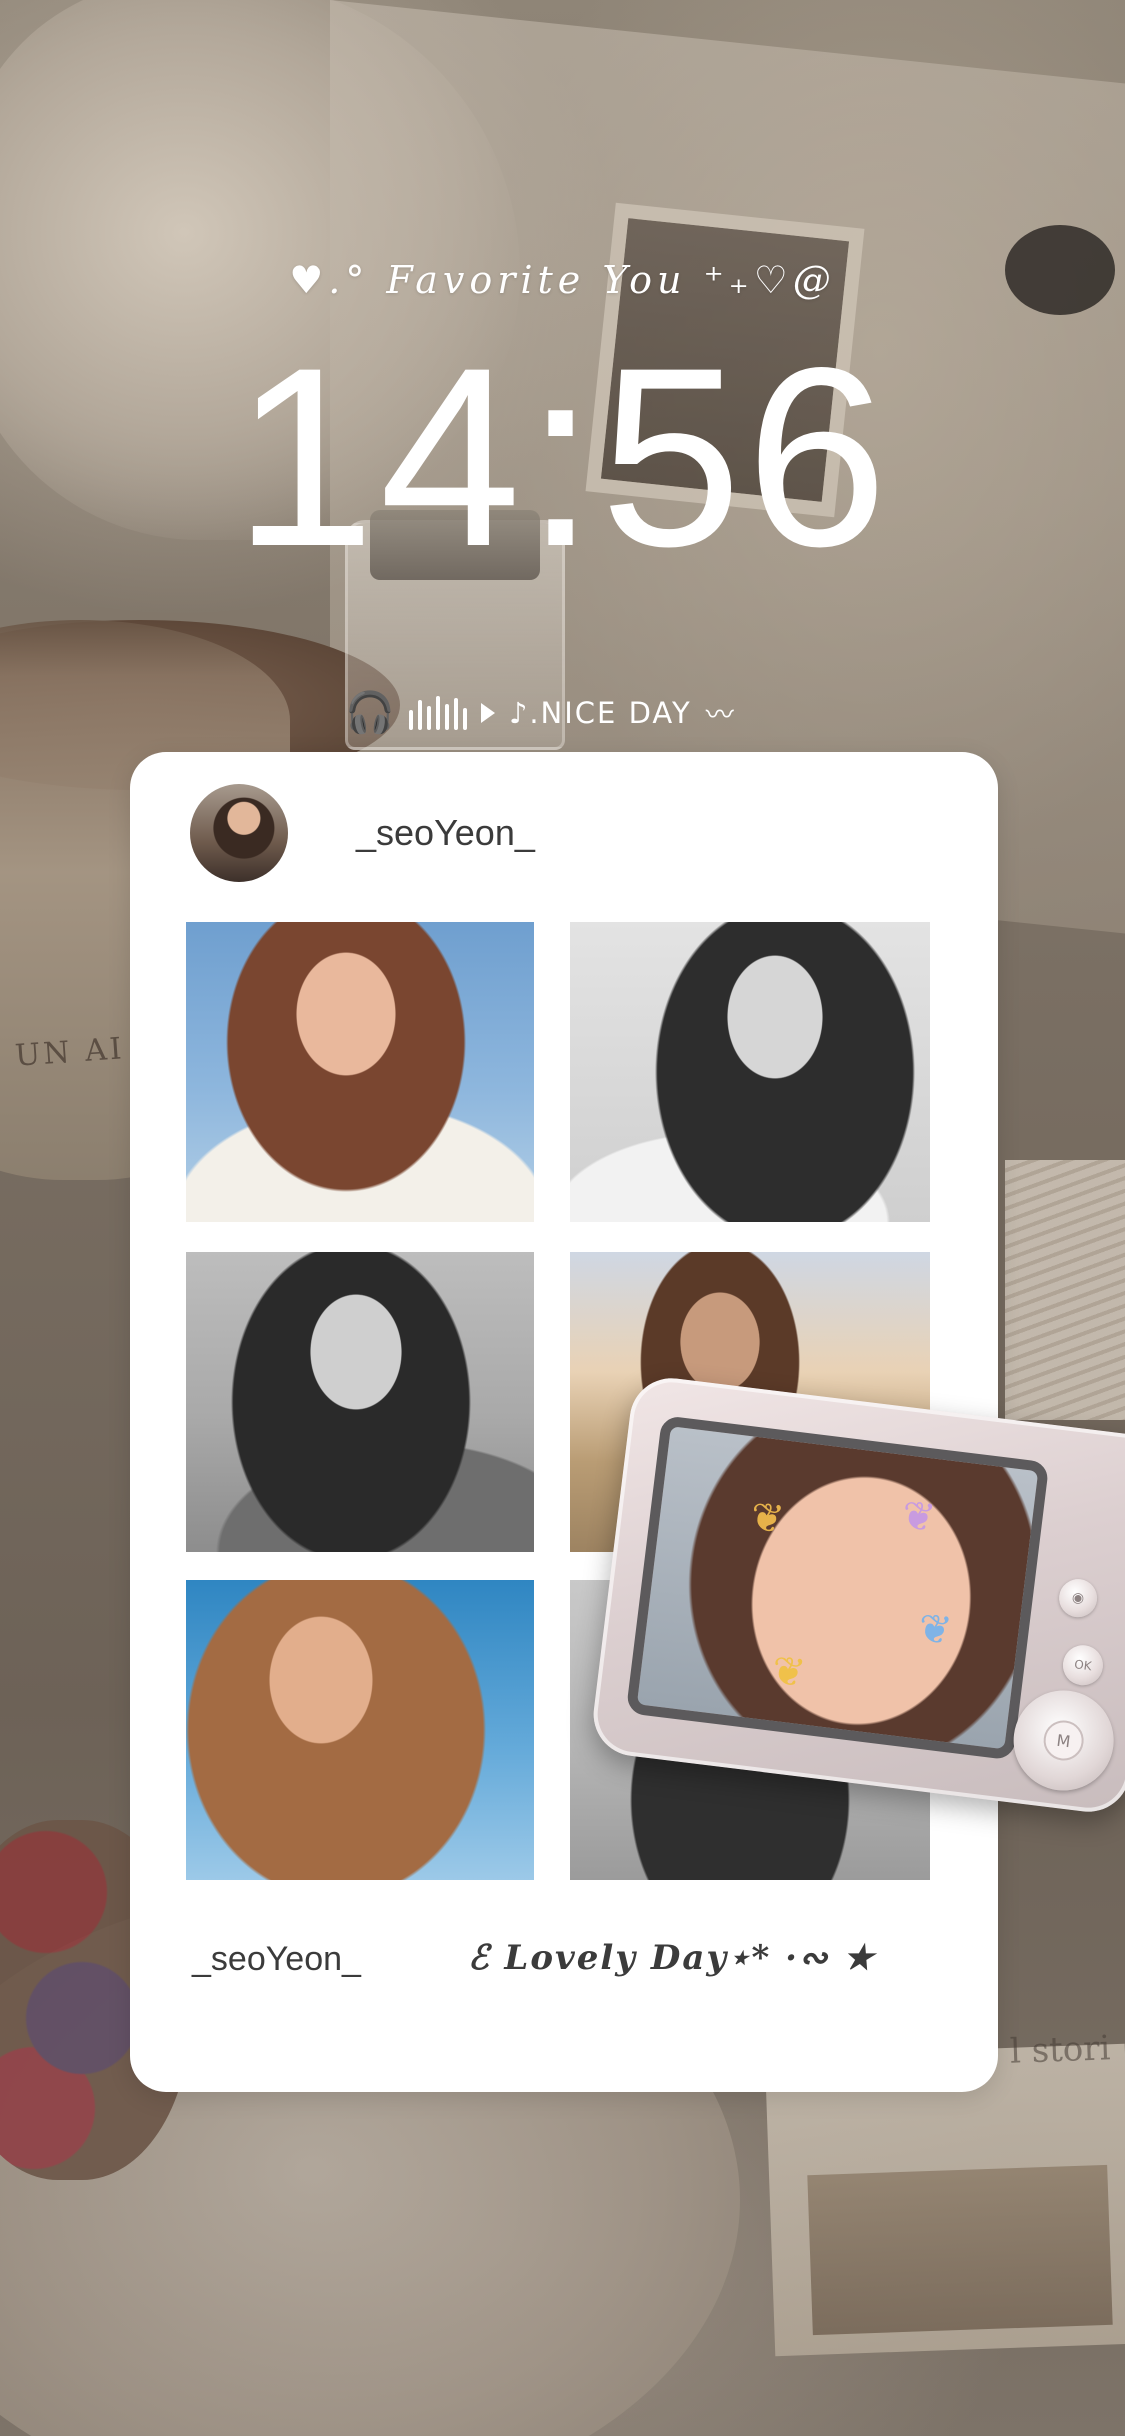  I want to click on camera-dpad: M, so click(1063, 1740).